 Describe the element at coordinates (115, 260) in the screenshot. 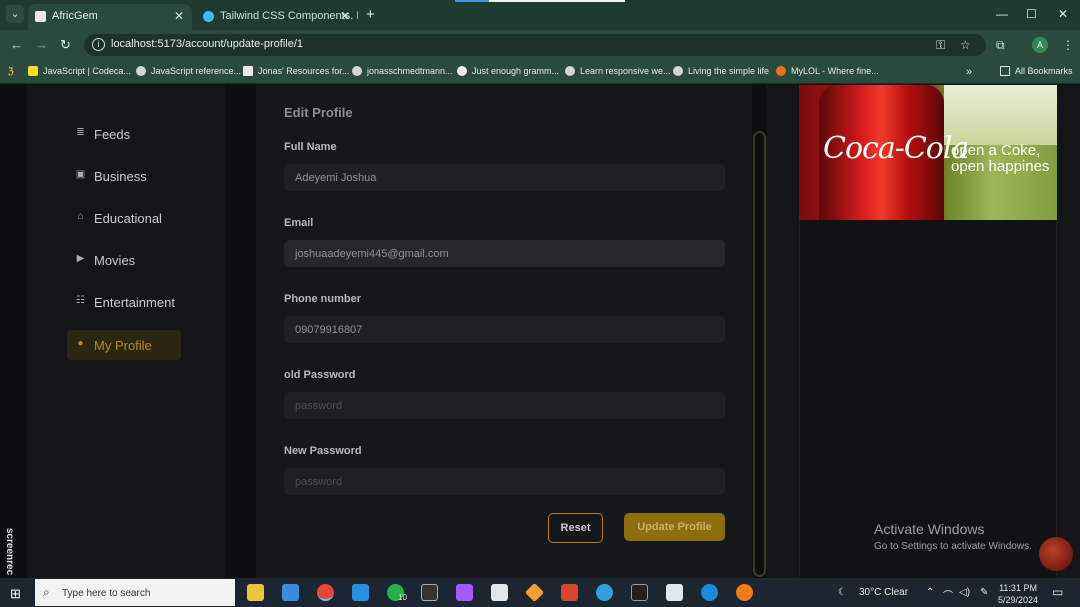

I see `sidebar-item-label: Movies` at that location.